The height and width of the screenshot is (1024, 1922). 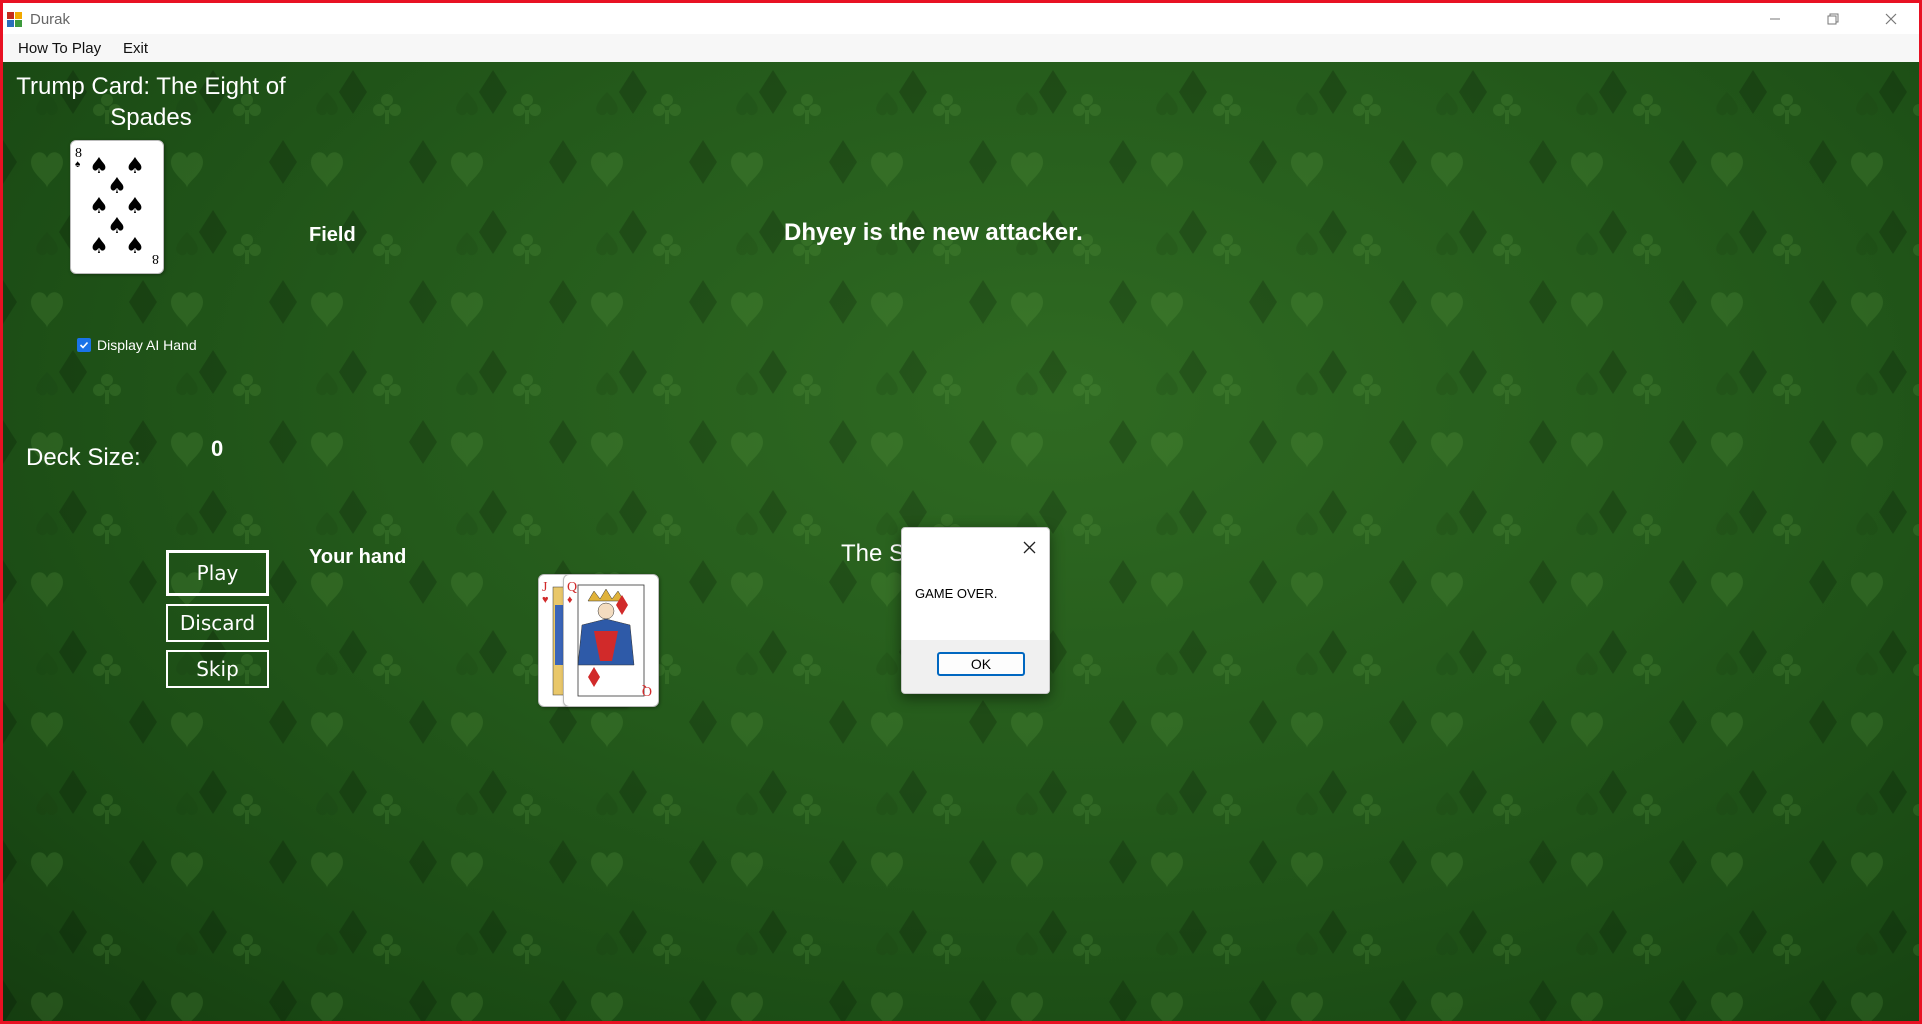 What do you see at coordinates (981, 664) in the screenshot?
I see `ok-button: OK` at bounding box center [981, 664].